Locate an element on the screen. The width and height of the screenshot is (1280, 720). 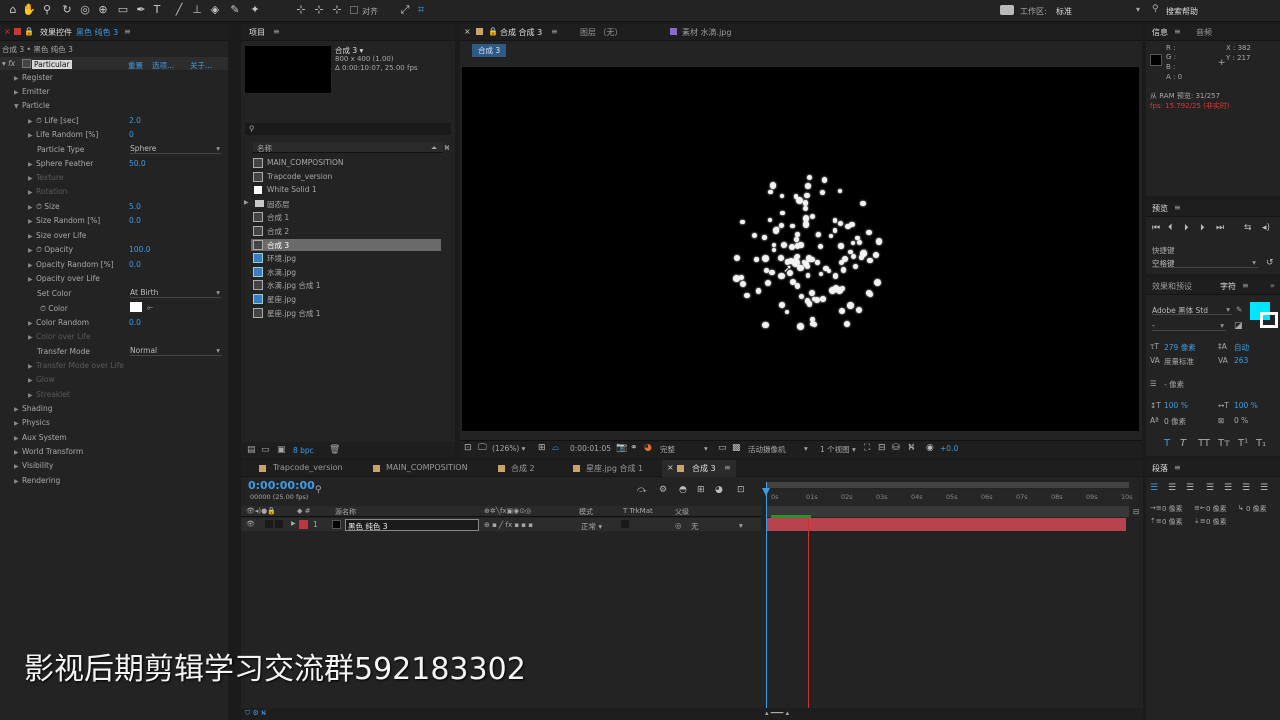
timeline-tab-comp3: 合成 3 is located at coordinates (704, 468).